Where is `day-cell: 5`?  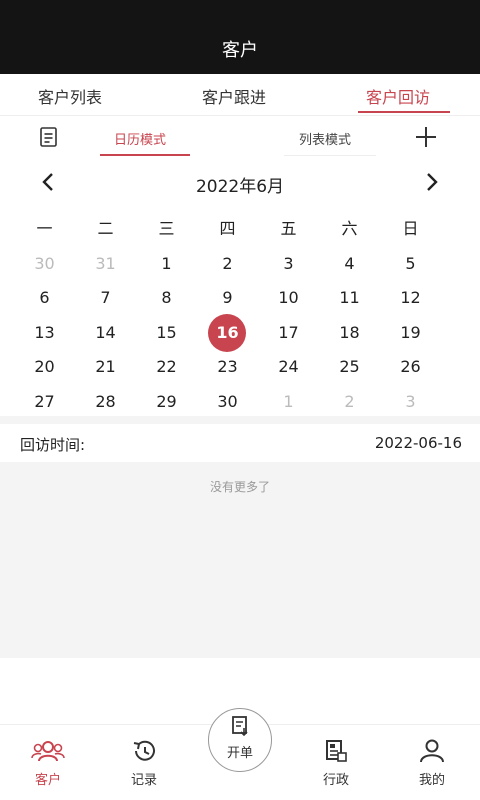 day-cell: 5 is located at coordinates (410, 264).